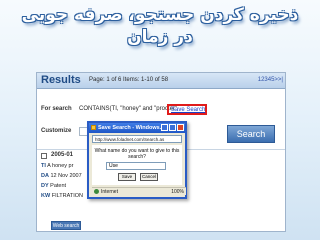  I want to click on web-search-button: Web search, so click(66, 225).